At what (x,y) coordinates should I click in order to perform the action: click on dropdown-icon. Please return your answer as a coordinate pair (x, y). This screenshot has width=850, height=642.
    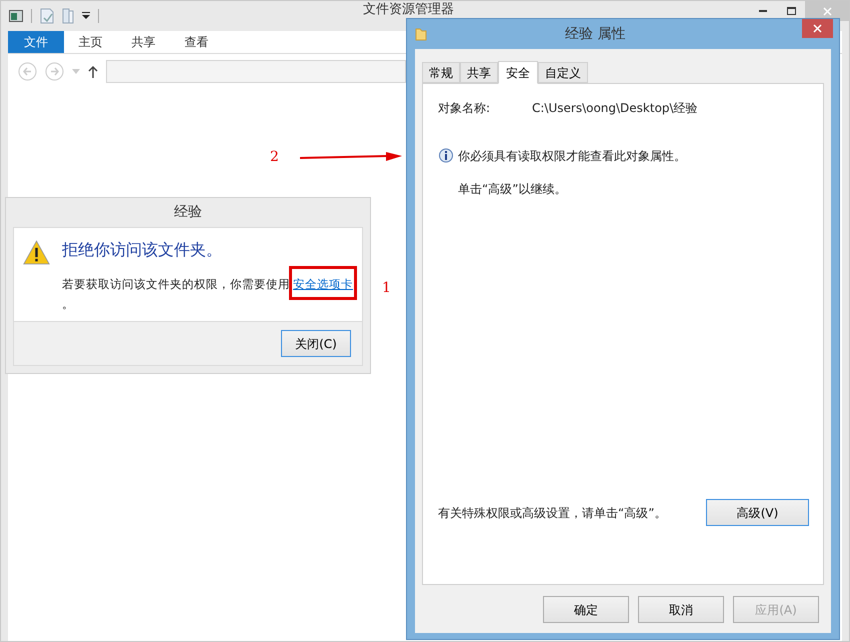
    Looking at the image, I should click on (86, 16).